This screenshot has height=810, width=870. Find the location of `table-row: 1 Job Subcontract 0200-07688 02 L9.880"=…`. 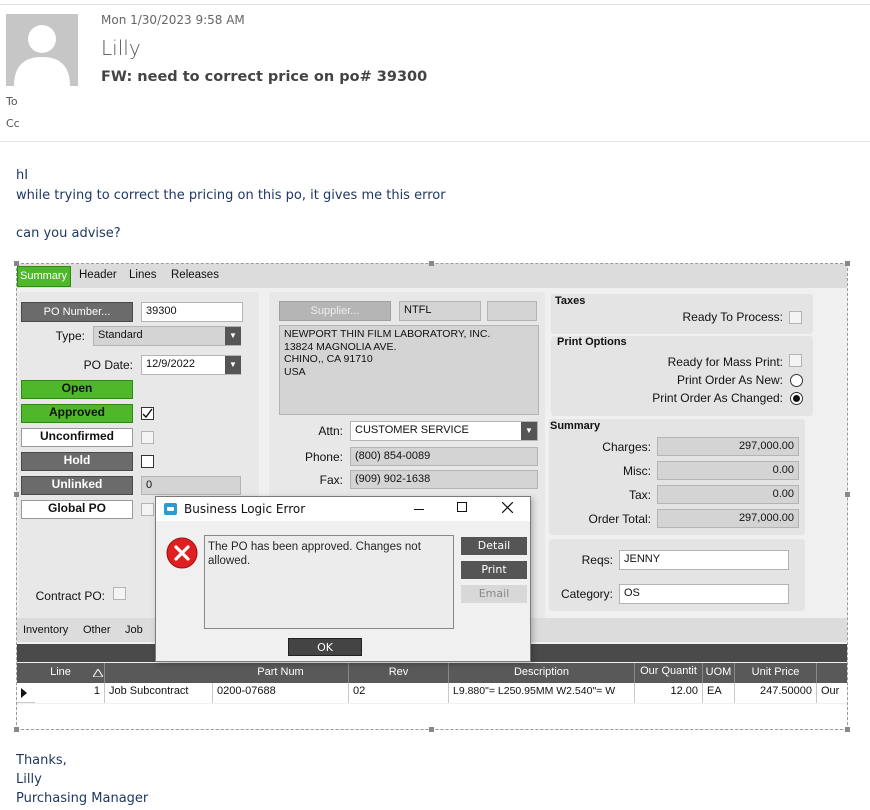

table-row: 1 Job Subcontract 0200-07688 02 L9.880"=… is located at coordinates (432, 693).